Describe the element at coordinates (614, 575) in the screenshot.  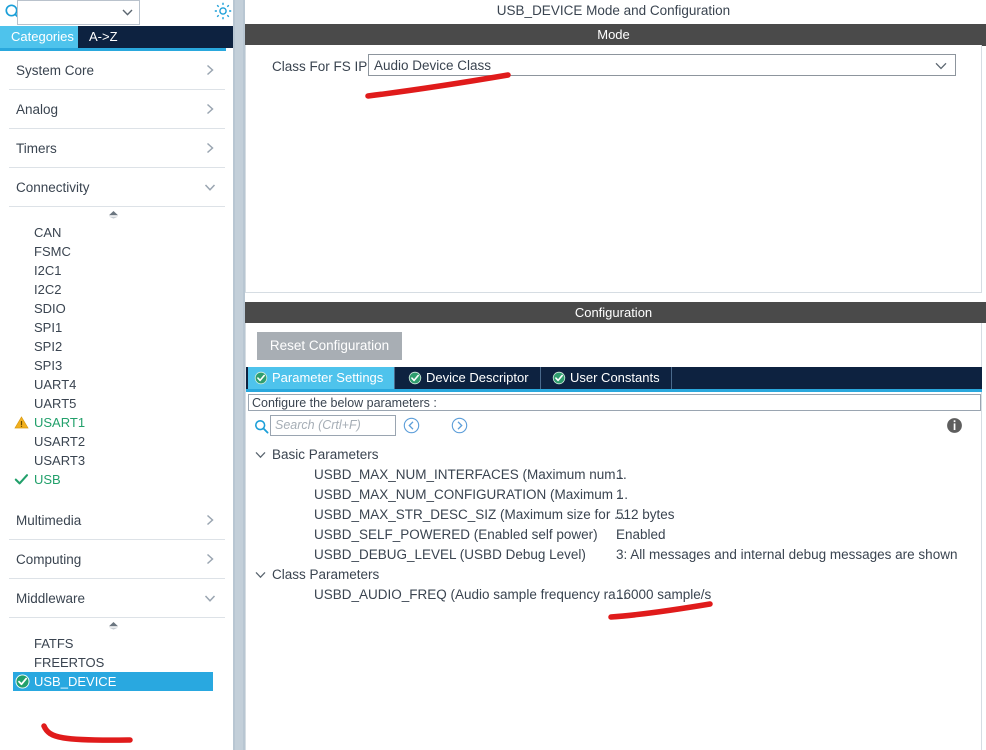
I see `tree-group-class-parameters: Class Parameters` at that location.